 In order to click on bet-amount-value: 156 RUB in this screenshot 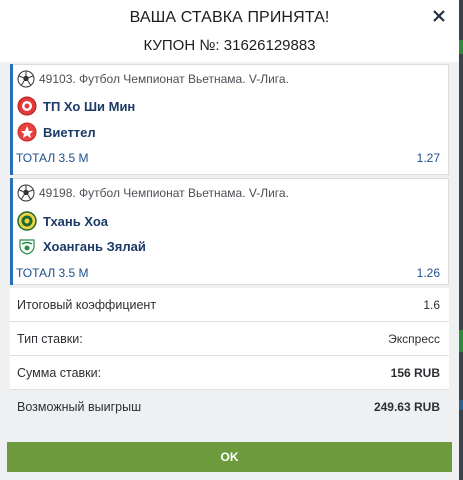, I will do `click(415, 373)`.